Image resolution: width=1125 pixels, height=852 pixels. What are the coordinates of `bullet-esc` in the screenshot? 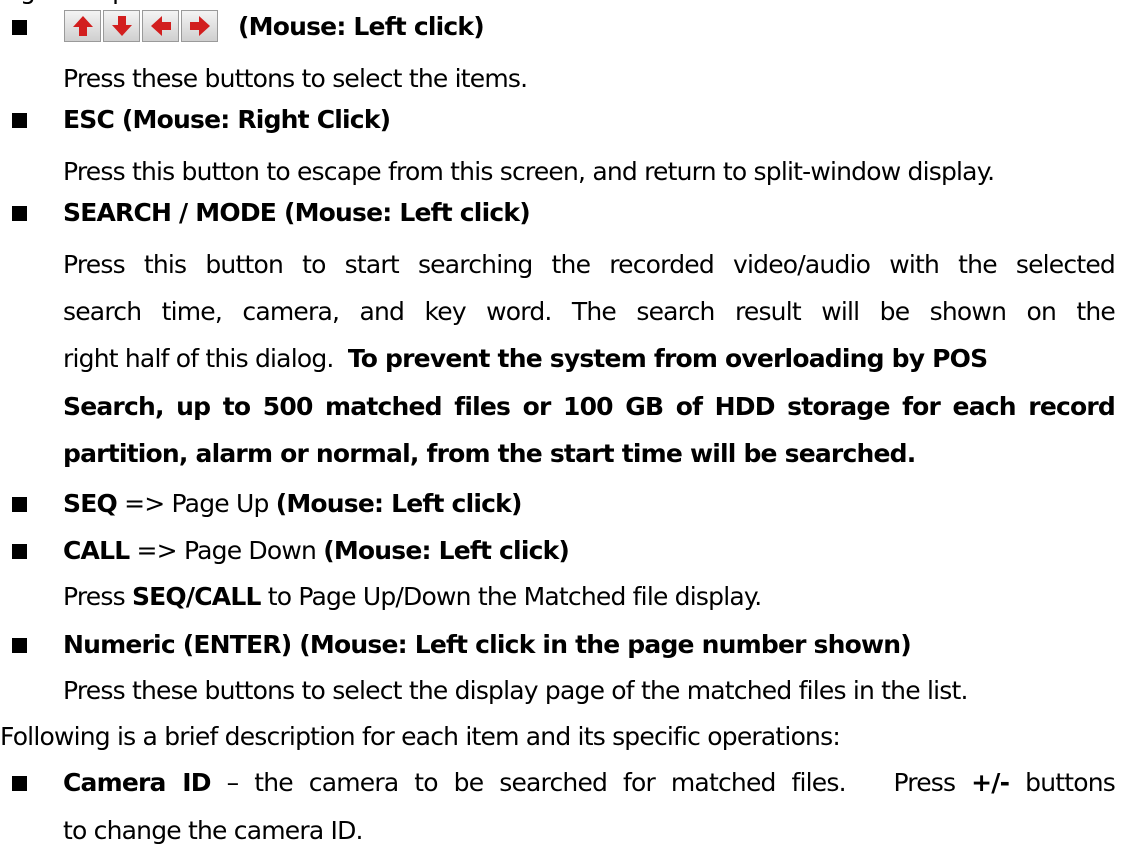 It's located at (19, 120).